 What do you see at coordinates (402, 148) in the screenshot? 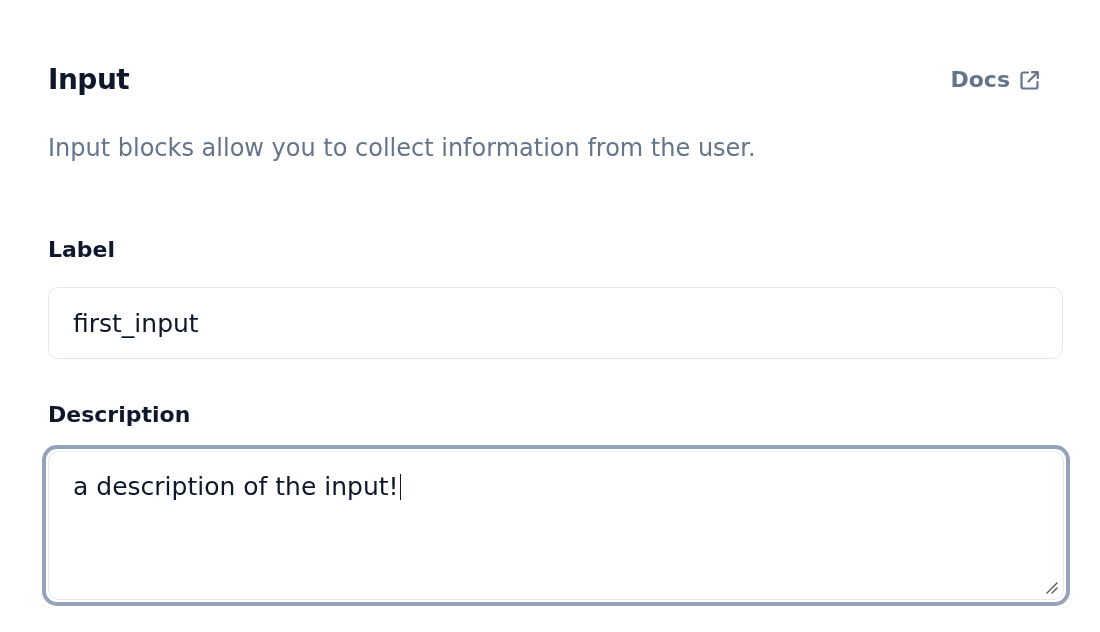
I see `block-description: Input blocks allow you to collect information from the user.` at bounding box center [402, 148].